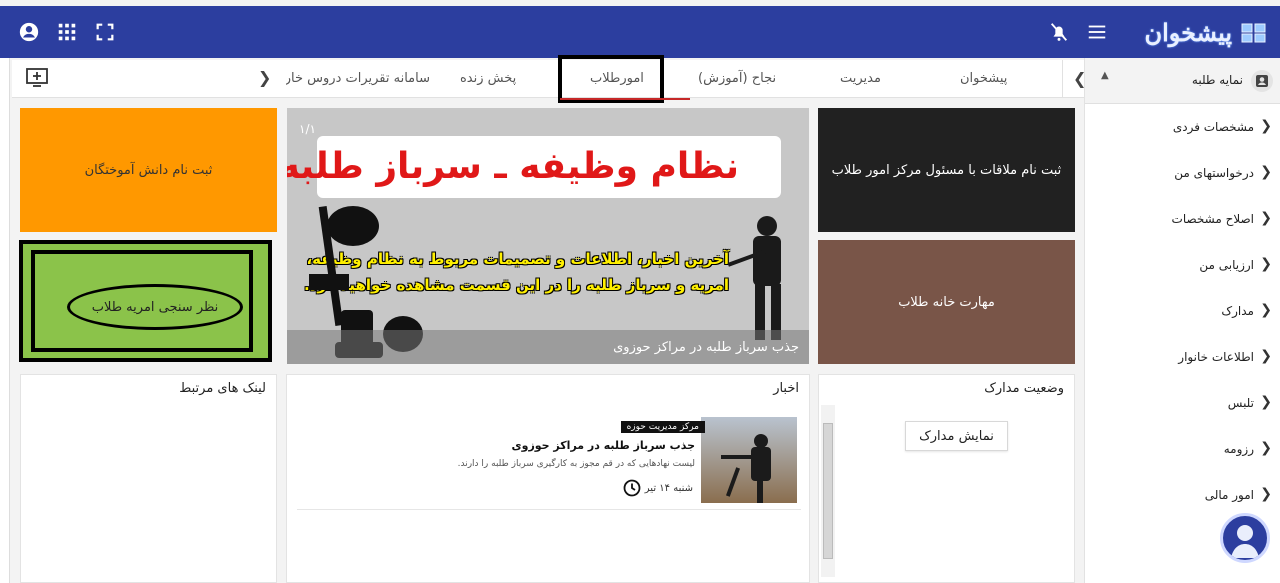 The width and height of the screenshot is (1280, 583). What do you see at coordinates (358, 78) in the screenshot?
I see `tab-lecture-notes: سامانه تقریرات دروس خارج` at bounding box center [358, 78].